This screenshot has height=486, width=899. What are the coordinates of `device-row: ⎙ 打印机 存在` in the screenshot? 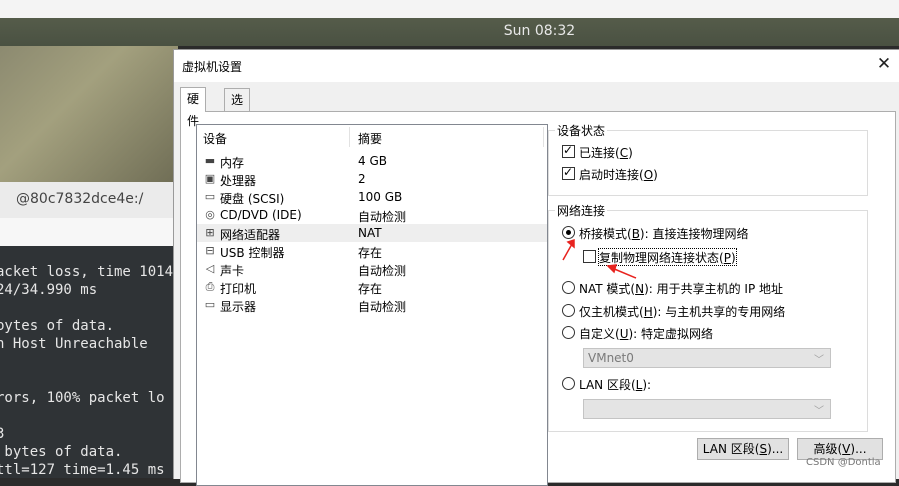 It's located at (372, 287).